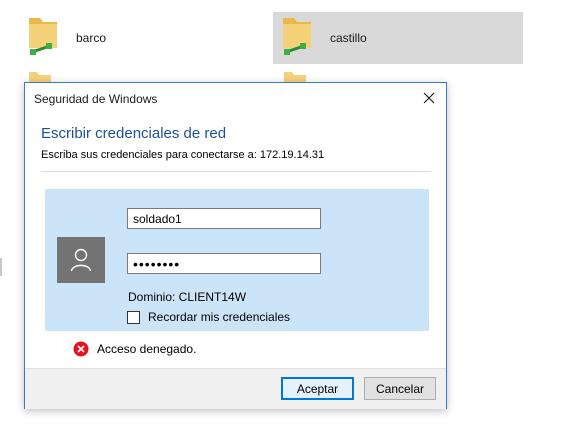 Image resolution: width=564 pixels, height=442 pixels. What do you see at coordinates (398, 38) in the screenshot?
I see `folder-item-castillo: castillo` at bounding box center [398, 38].